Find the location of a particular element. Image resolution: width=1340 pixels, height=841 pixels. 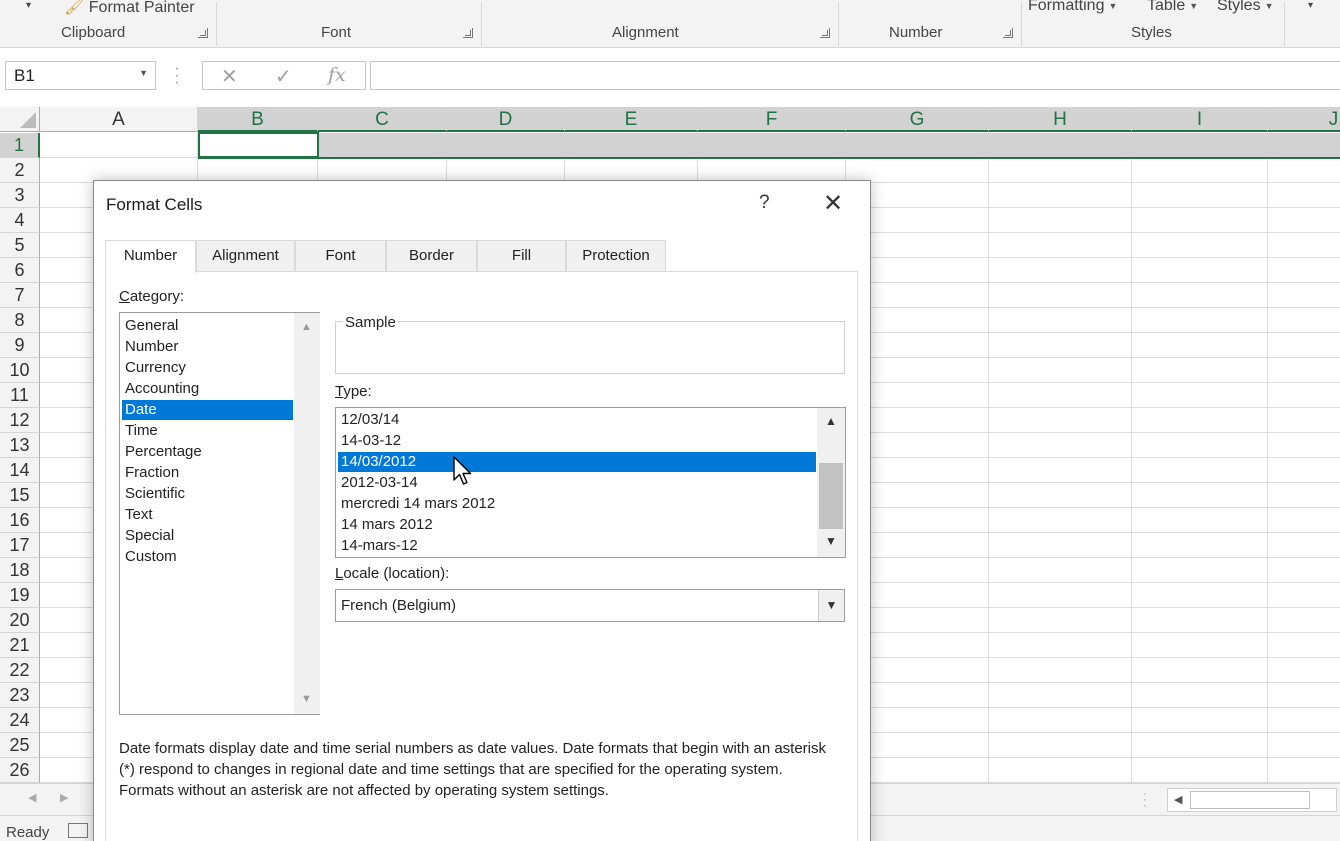

row-header-14: 14 is located at coordinates (20, 470).